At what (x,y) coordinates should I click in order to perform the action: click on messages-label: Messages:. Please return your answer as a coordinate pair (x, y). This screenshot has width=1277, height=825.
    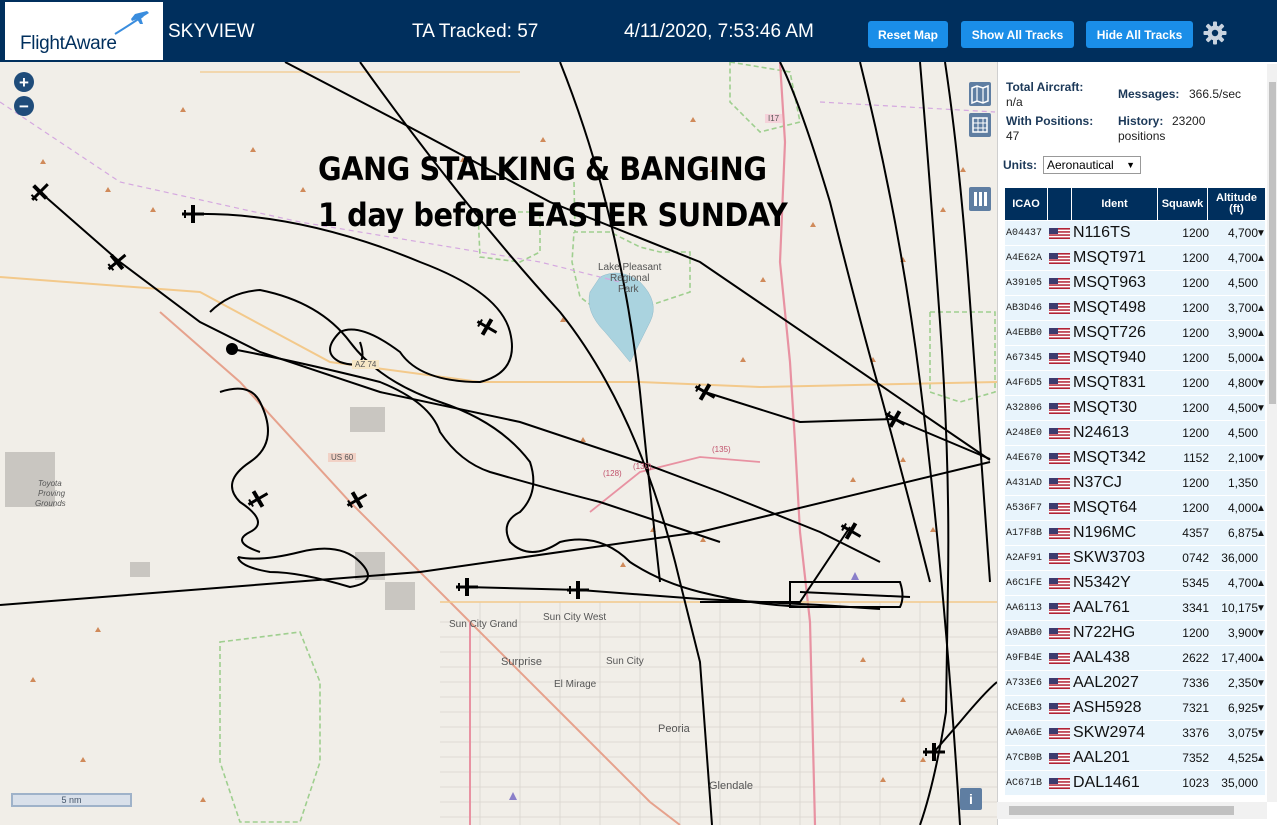
    Looking at the image, I should click on (1149, 94).